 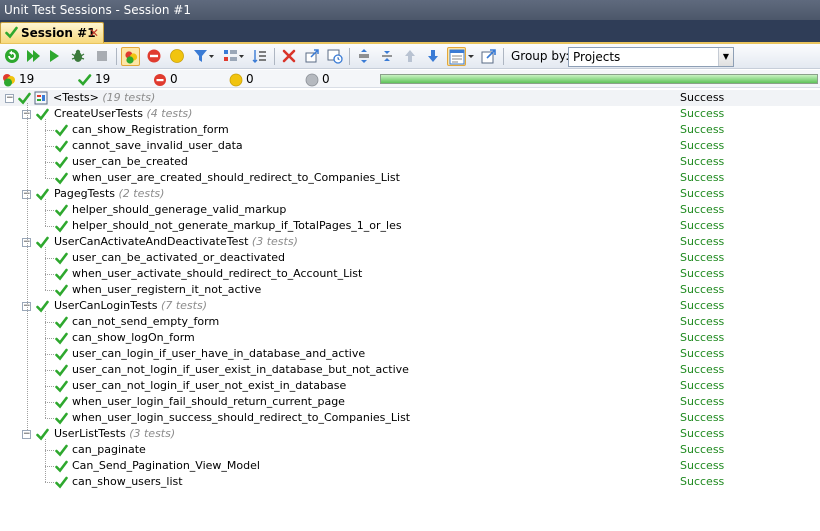 What do you see at coordinates (410, 306) in the screenshot?
I see `test-group-row: − UserCanLoginTests (7 tests) Success` at bounding box center [410, 306].